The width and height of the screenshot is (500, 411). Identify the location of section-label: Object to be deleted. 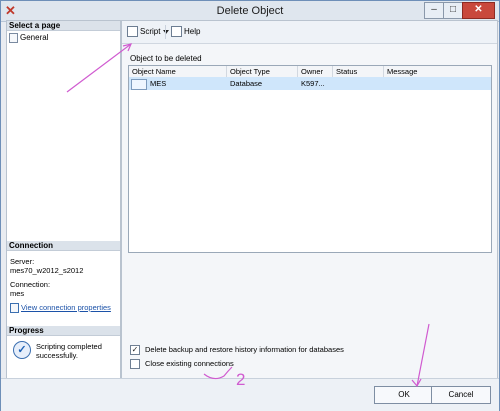
(166, 58).